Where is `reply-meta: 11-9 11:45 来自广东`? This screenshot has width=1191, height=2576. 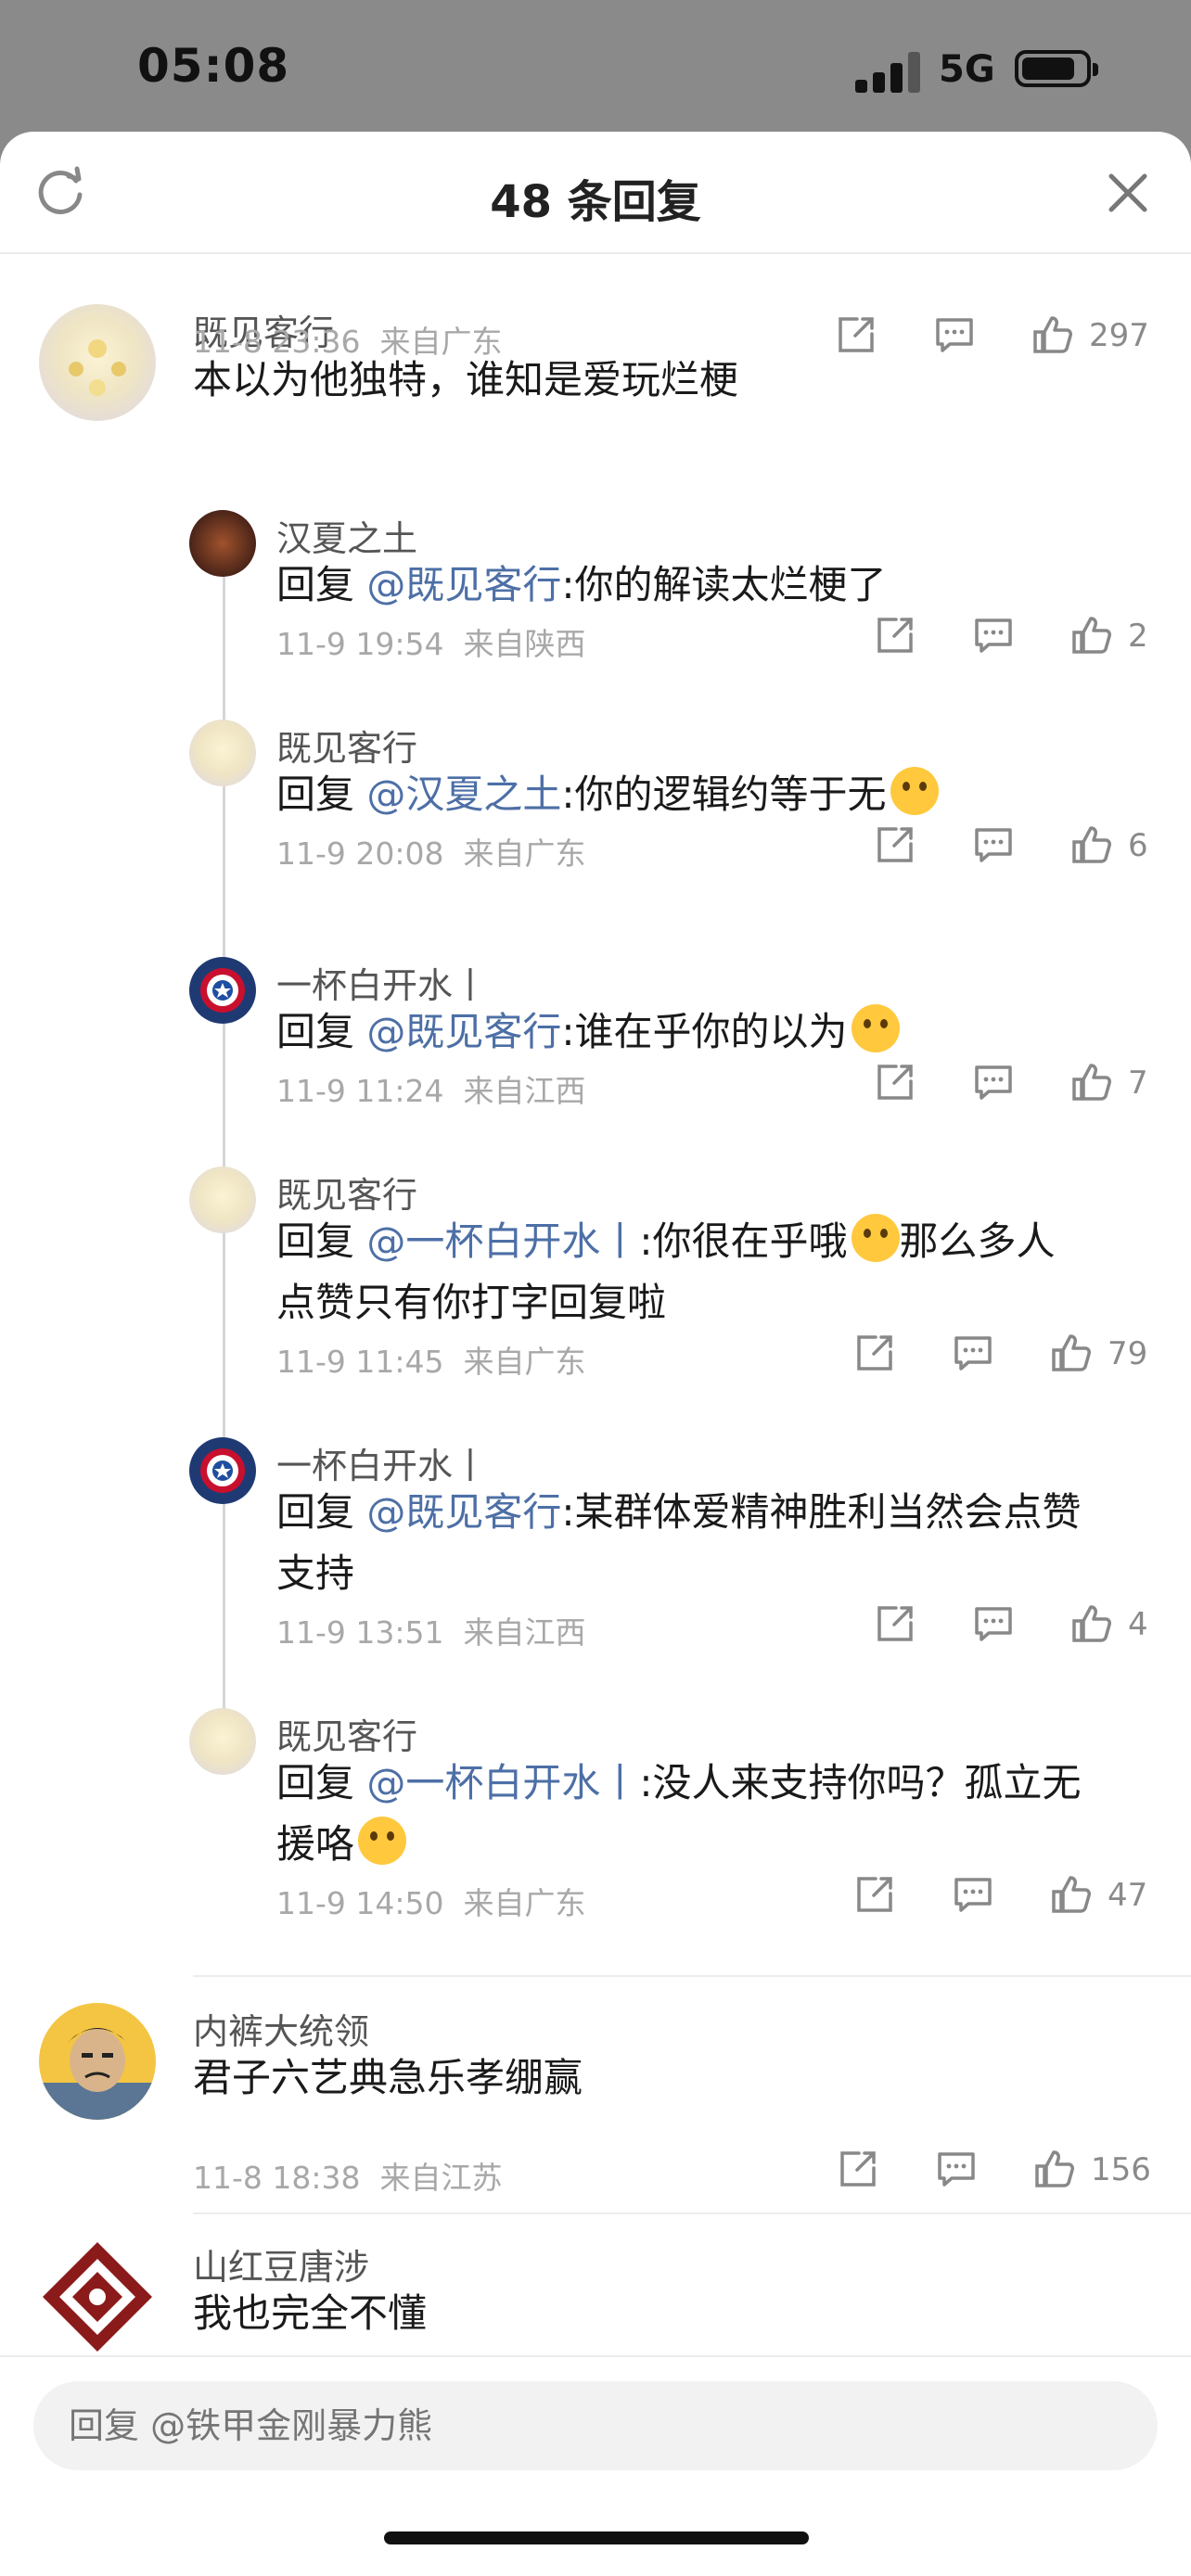
reply-meta: 11-9 11:45 来自广东 is located at coordinates (430, 1359).